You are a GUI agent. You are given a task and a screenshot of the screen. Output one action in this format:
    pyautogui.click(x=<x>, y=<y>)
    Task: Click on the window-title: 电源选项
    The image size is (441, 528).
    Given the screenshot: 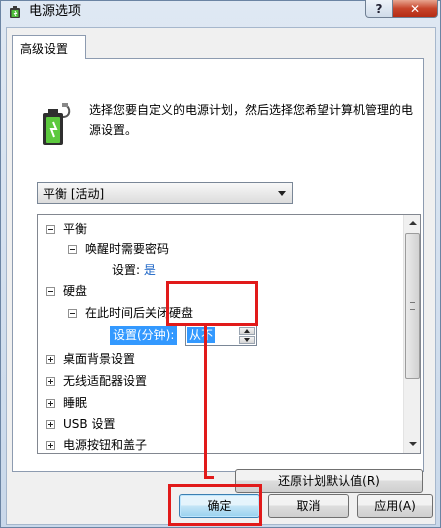 What is the action you would take?
    pyautogui.click(x=55, y=11)
    